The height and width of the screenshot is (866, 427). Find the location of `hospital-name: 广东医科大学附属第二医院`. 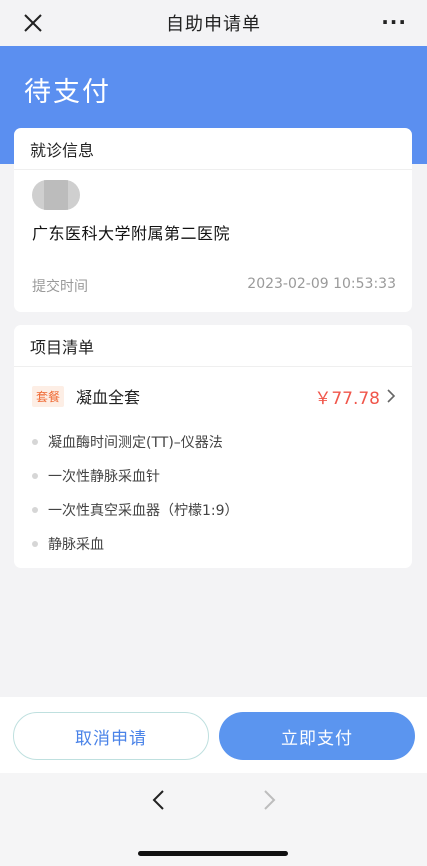

hospital-name: 广东医科大学附属第二医院 is located at coordinates (131, 233).